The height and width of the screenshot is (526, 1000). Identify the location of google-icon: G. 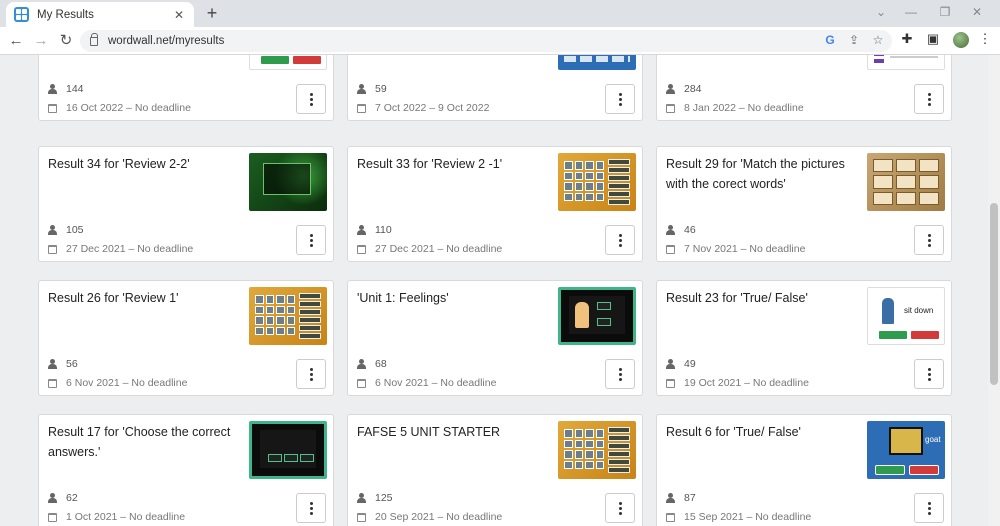
(830, 40).